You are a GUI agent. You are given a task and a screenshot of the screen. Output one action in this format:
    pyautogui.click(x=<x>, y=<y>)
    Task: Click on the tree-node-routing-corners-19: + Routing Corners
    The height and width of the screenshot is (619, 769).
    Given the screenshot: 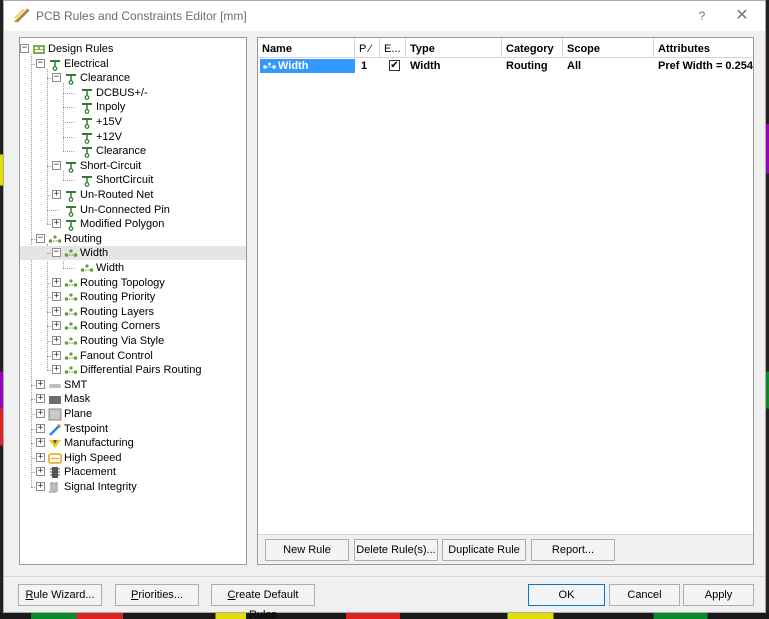 What is the action you would take?
    pyautogui.click(x=133, y=326)
    